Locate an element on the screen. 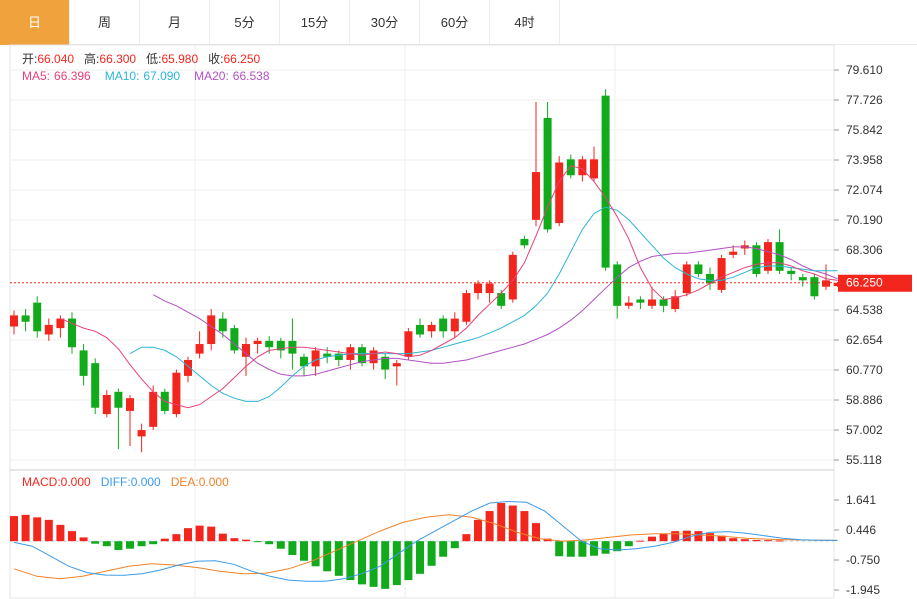 The image size is (917, 599). macd-tick-label: -1.945 is located at coordinates (863, 590).